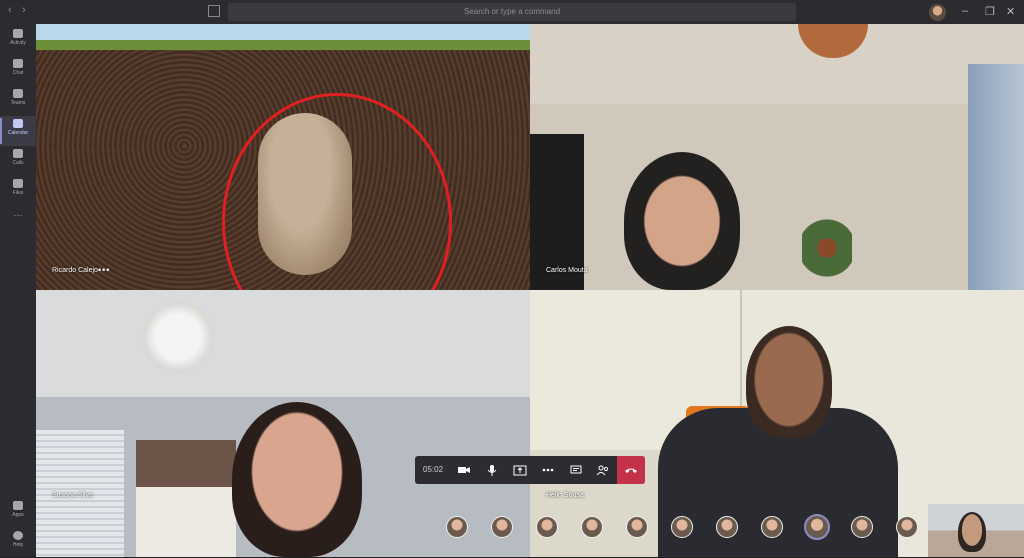 The height and width of the screenshot is (558, 1024). What do you see at coordinates (75, 270) in the screenshot?
I see `participant-name: Ricardo Calejo` at bounding box center [75, 270].